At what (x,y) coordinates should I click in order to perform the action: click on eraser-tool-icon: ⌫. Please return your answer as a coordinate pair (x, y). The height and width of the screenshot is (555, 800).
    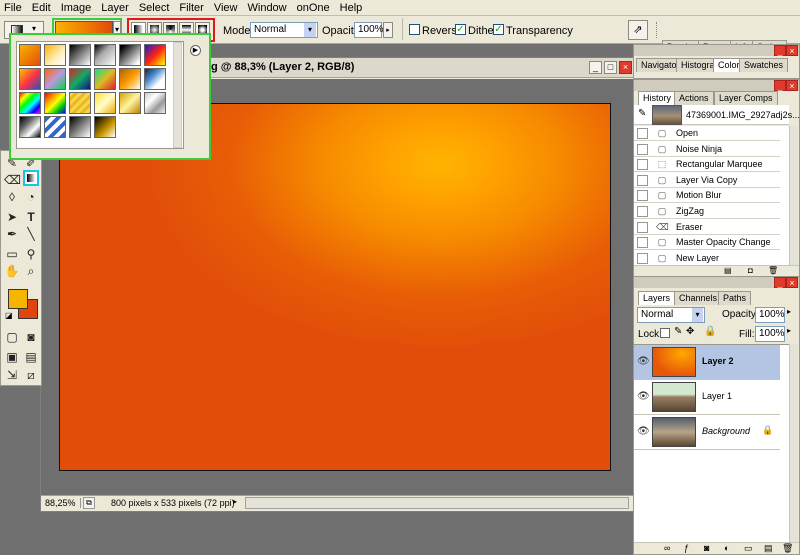
    Looking at the image, I should click on (12, 180).